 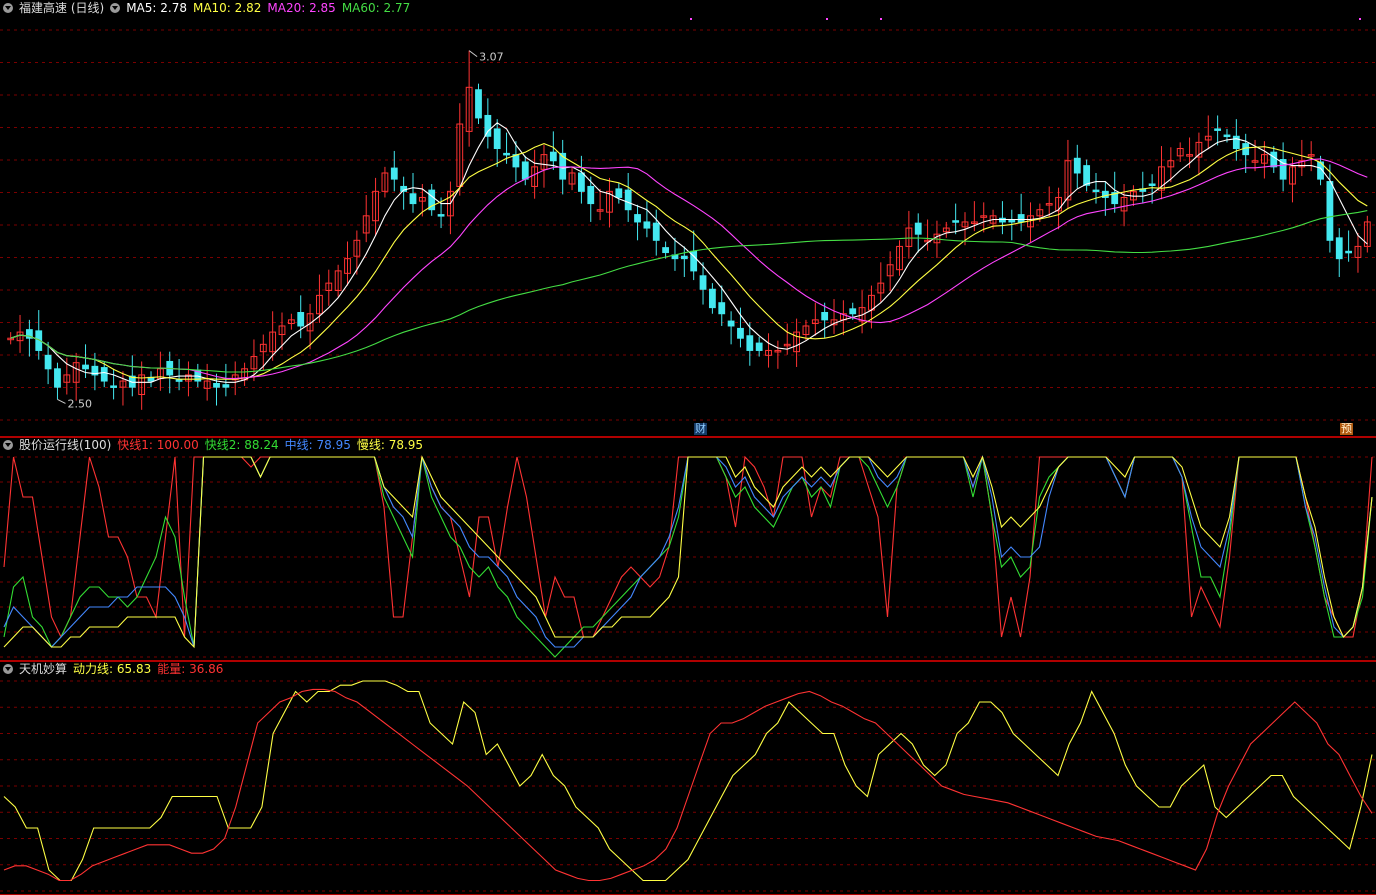 What do you see at coordinates (115, 8) in the screenshot?
I see `ma-menu-icon` at bounding box center [115, 8].